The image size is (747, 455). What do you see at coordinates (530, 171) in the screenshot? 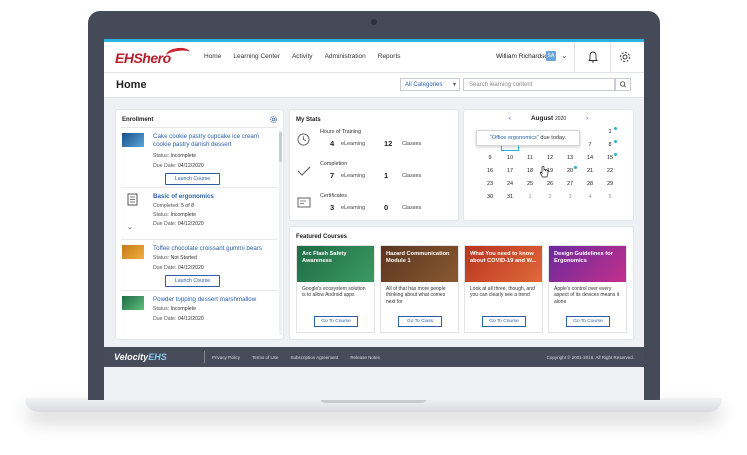
I see `calendar-day: 18` at bounding box center [530, 171].